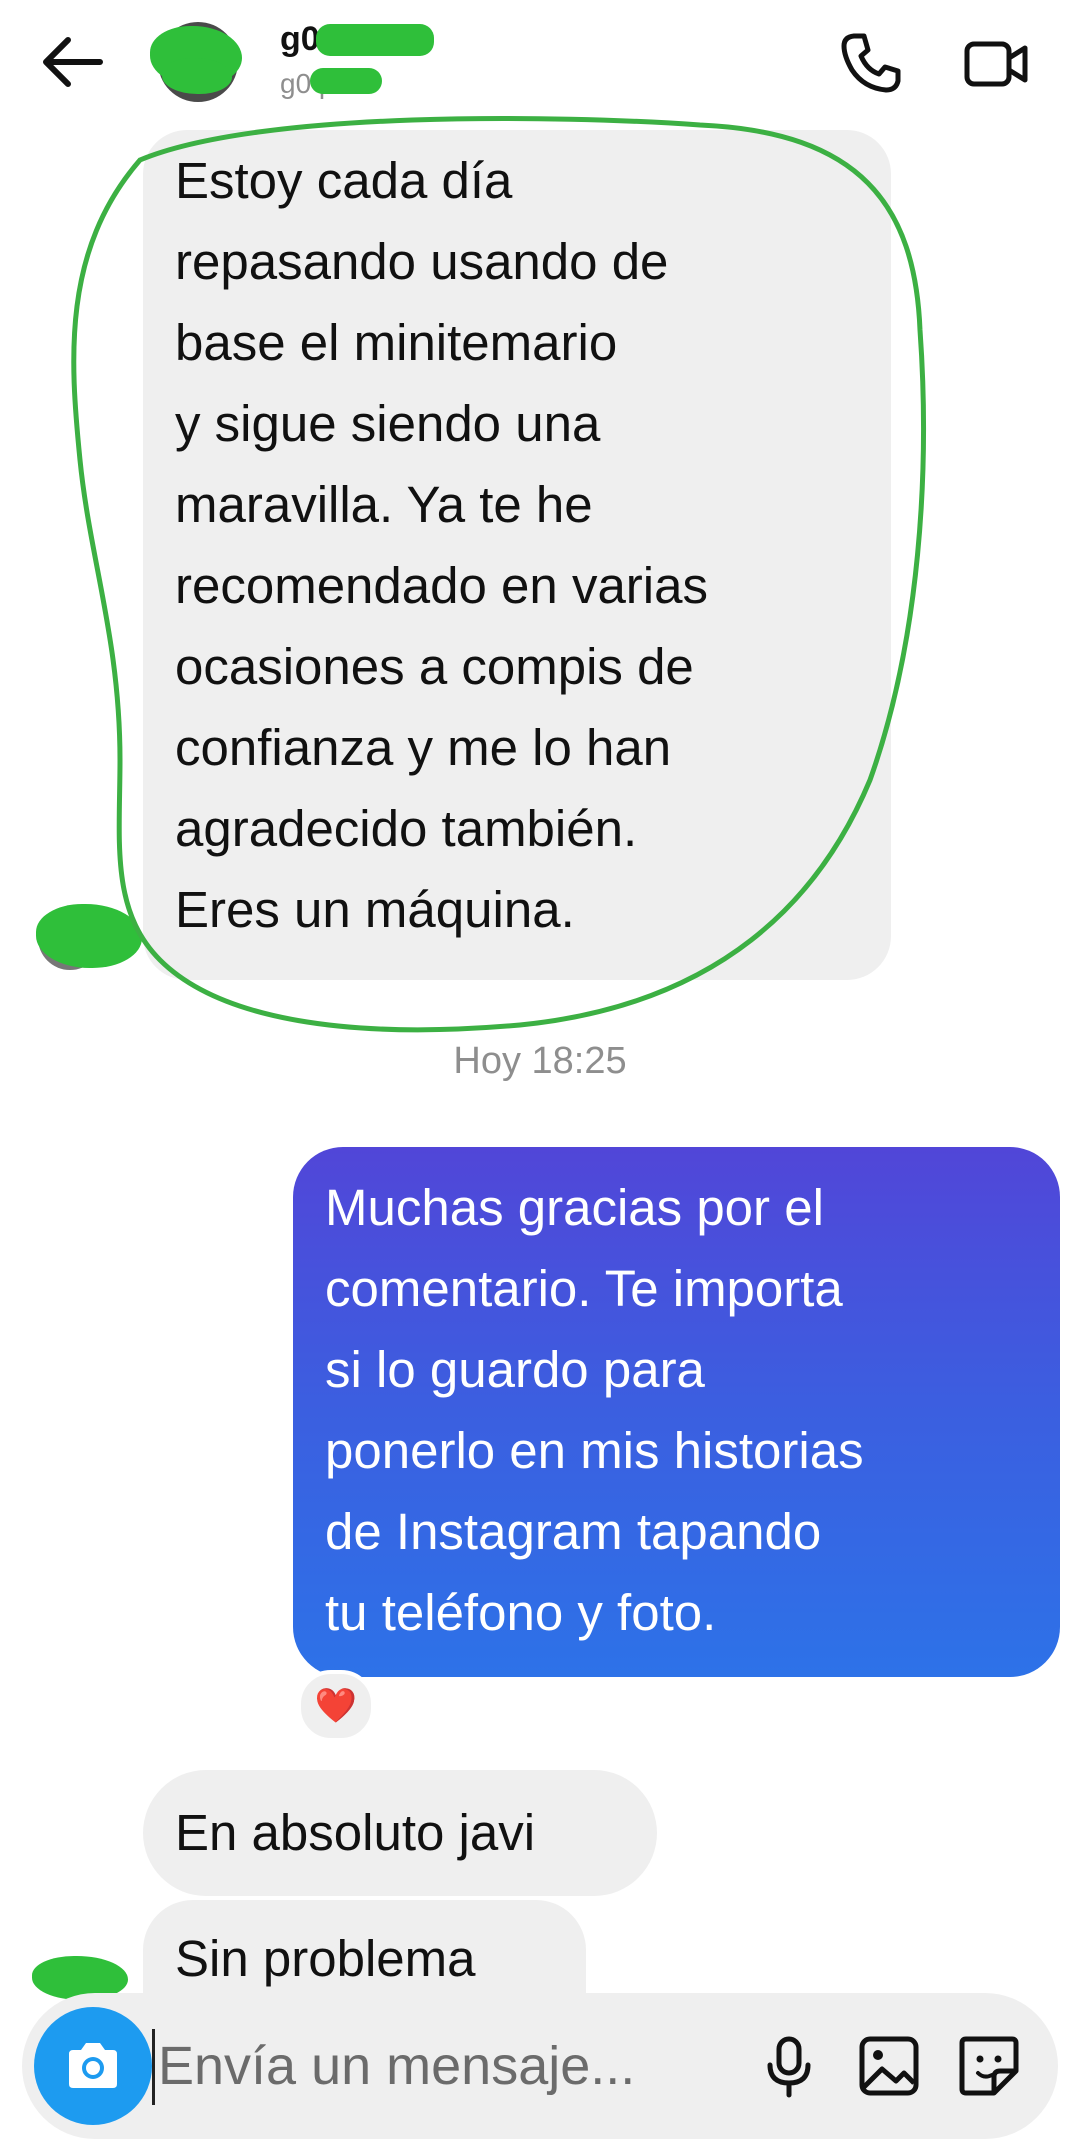  I want to click on microphone-icon, so click(789, 2067).